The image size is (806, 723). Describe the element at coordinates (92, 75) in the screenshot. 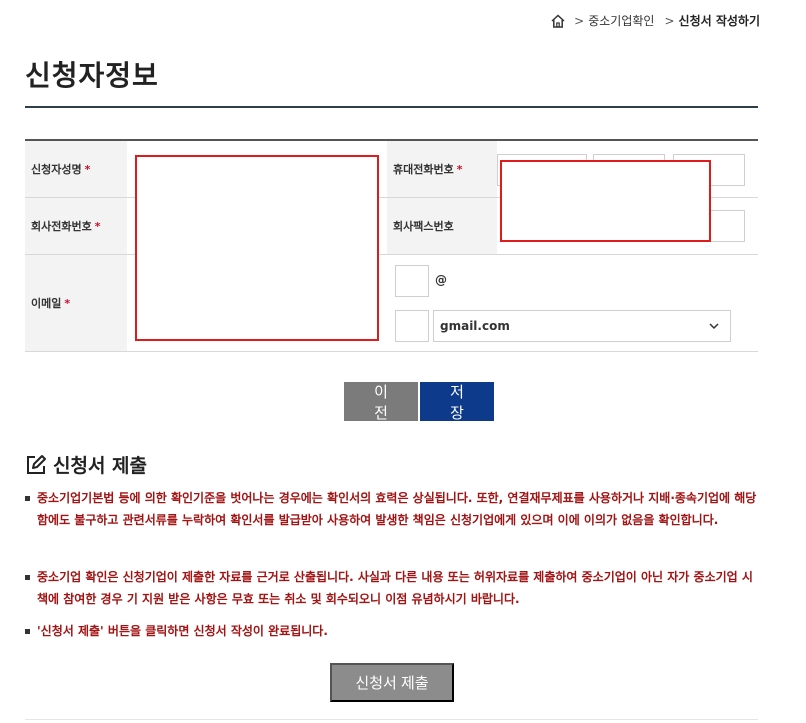

I see `page-title: 신청자정보` at that location.